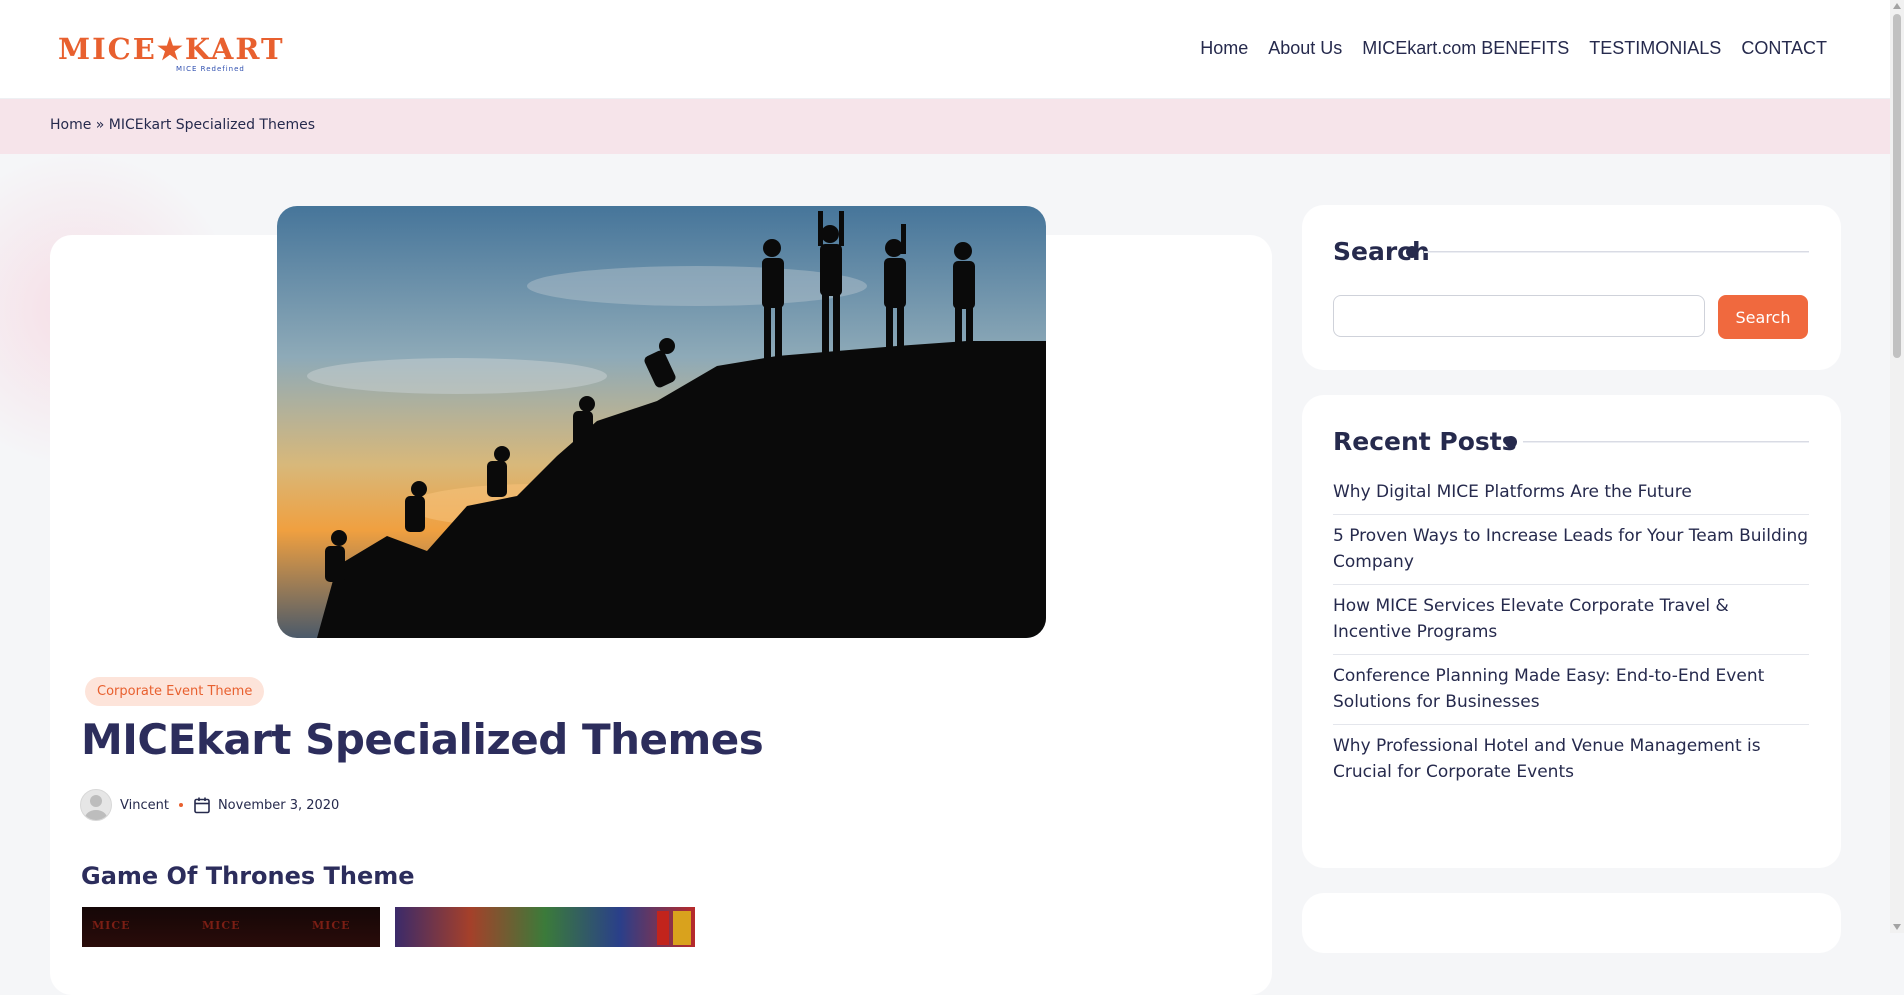  Describe the element at coordinates (202, 805) in the screenshot. I see `calendar-icon` at that location.